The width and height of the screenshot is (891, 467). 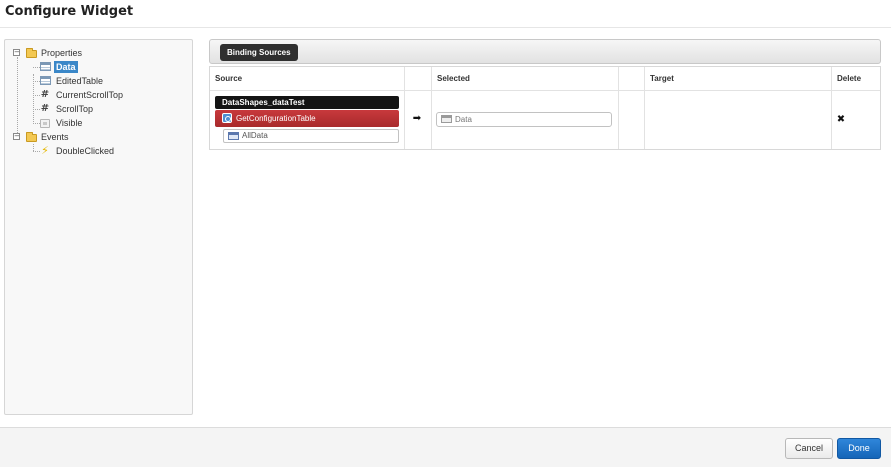 I want to click on column-header-selected: Selected, so click(x=453, y=78).